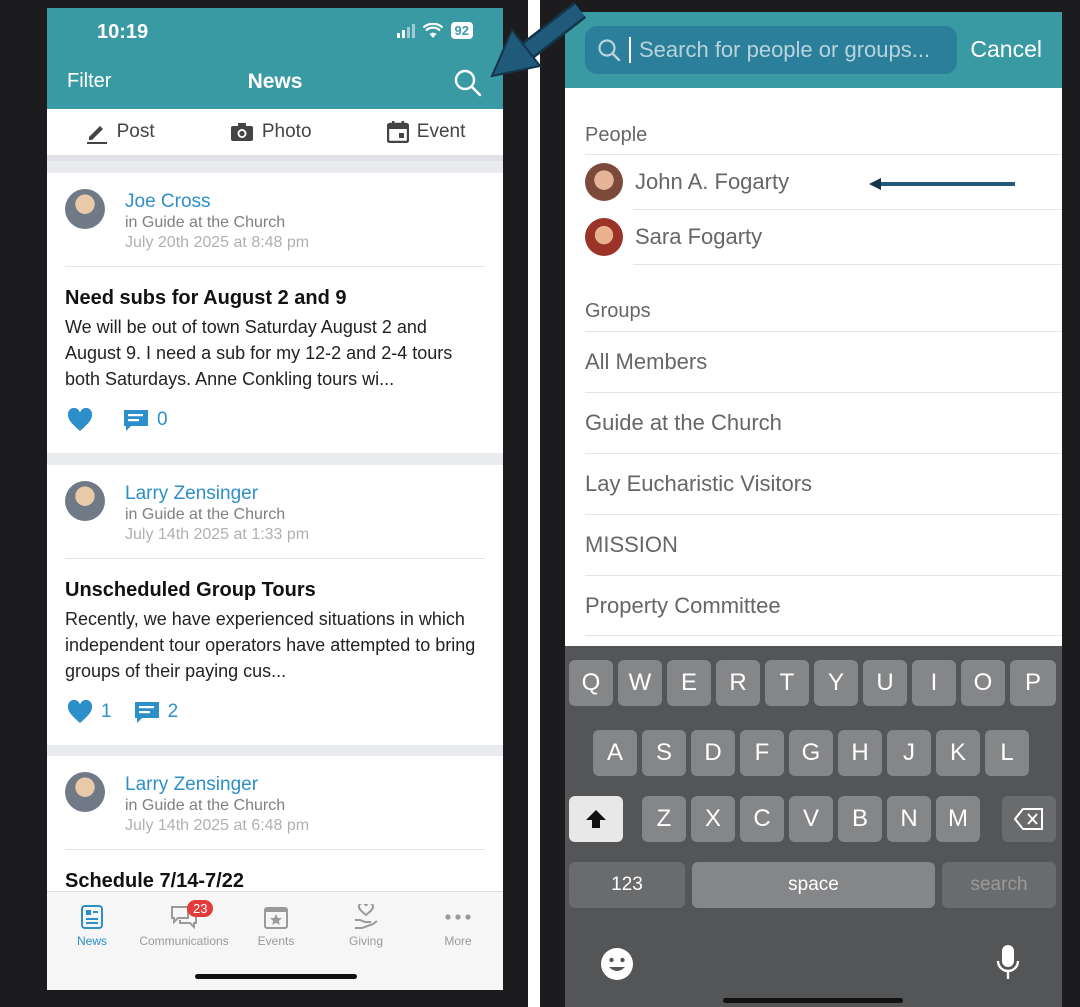 The width and height of the screenshot is (1080, 1007). Describe the element at coordinates (885, 683) in the screenshot. I see `key-u: U` at that location.